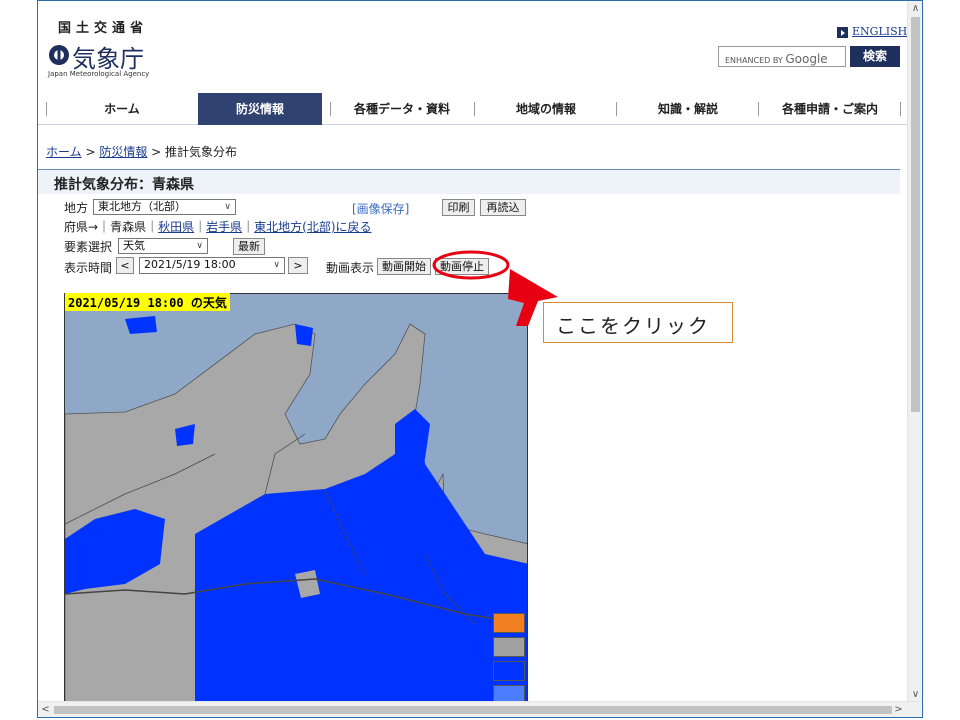 The width and height of the screenshot is (960, 720). What do you see at coordinates (45, 709) in the screenshot?
I see `scroll-left-icon: <` at bounding box center [45, 709].